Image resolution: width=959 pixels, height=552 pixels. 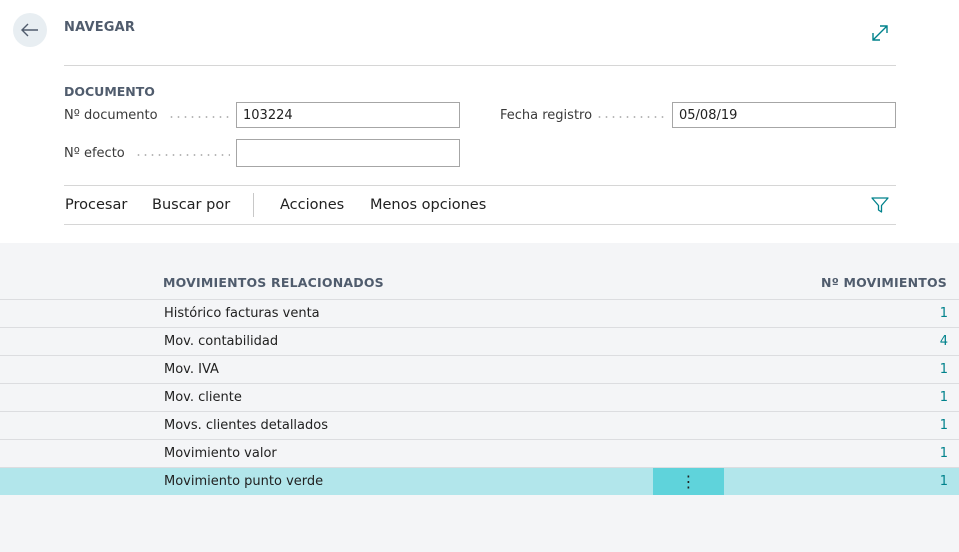 What do you see at coordinates (428, 205) in the screenshot?
I see `fewer-options-button: Menos opciones` at bounding box center [428, 205].